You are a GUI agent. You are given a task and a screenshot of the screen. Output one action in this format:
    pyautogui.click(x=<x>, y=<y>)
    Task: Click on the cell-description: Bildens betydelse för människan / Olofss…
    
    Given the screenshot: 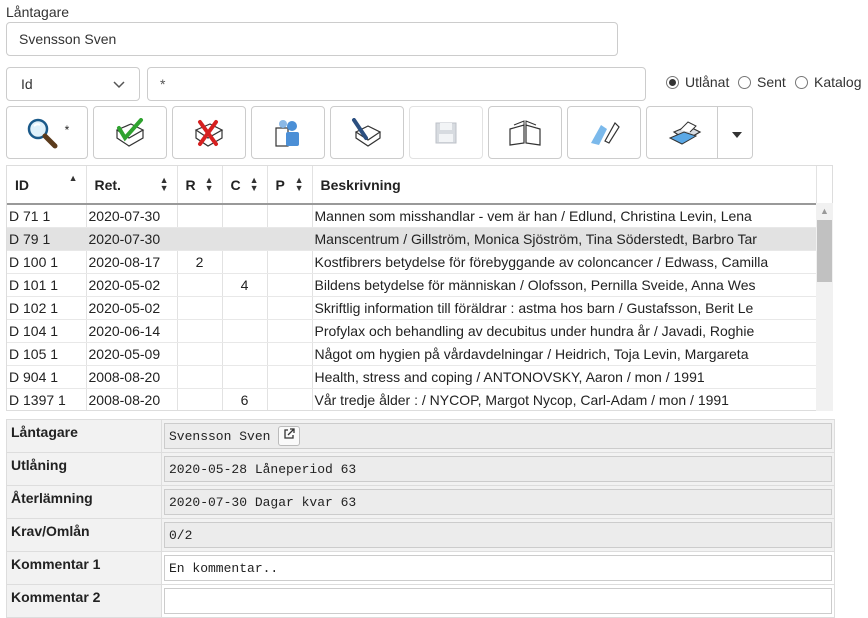 What is the action you would take?
    pyautogui.click(x=564, y=285)
    